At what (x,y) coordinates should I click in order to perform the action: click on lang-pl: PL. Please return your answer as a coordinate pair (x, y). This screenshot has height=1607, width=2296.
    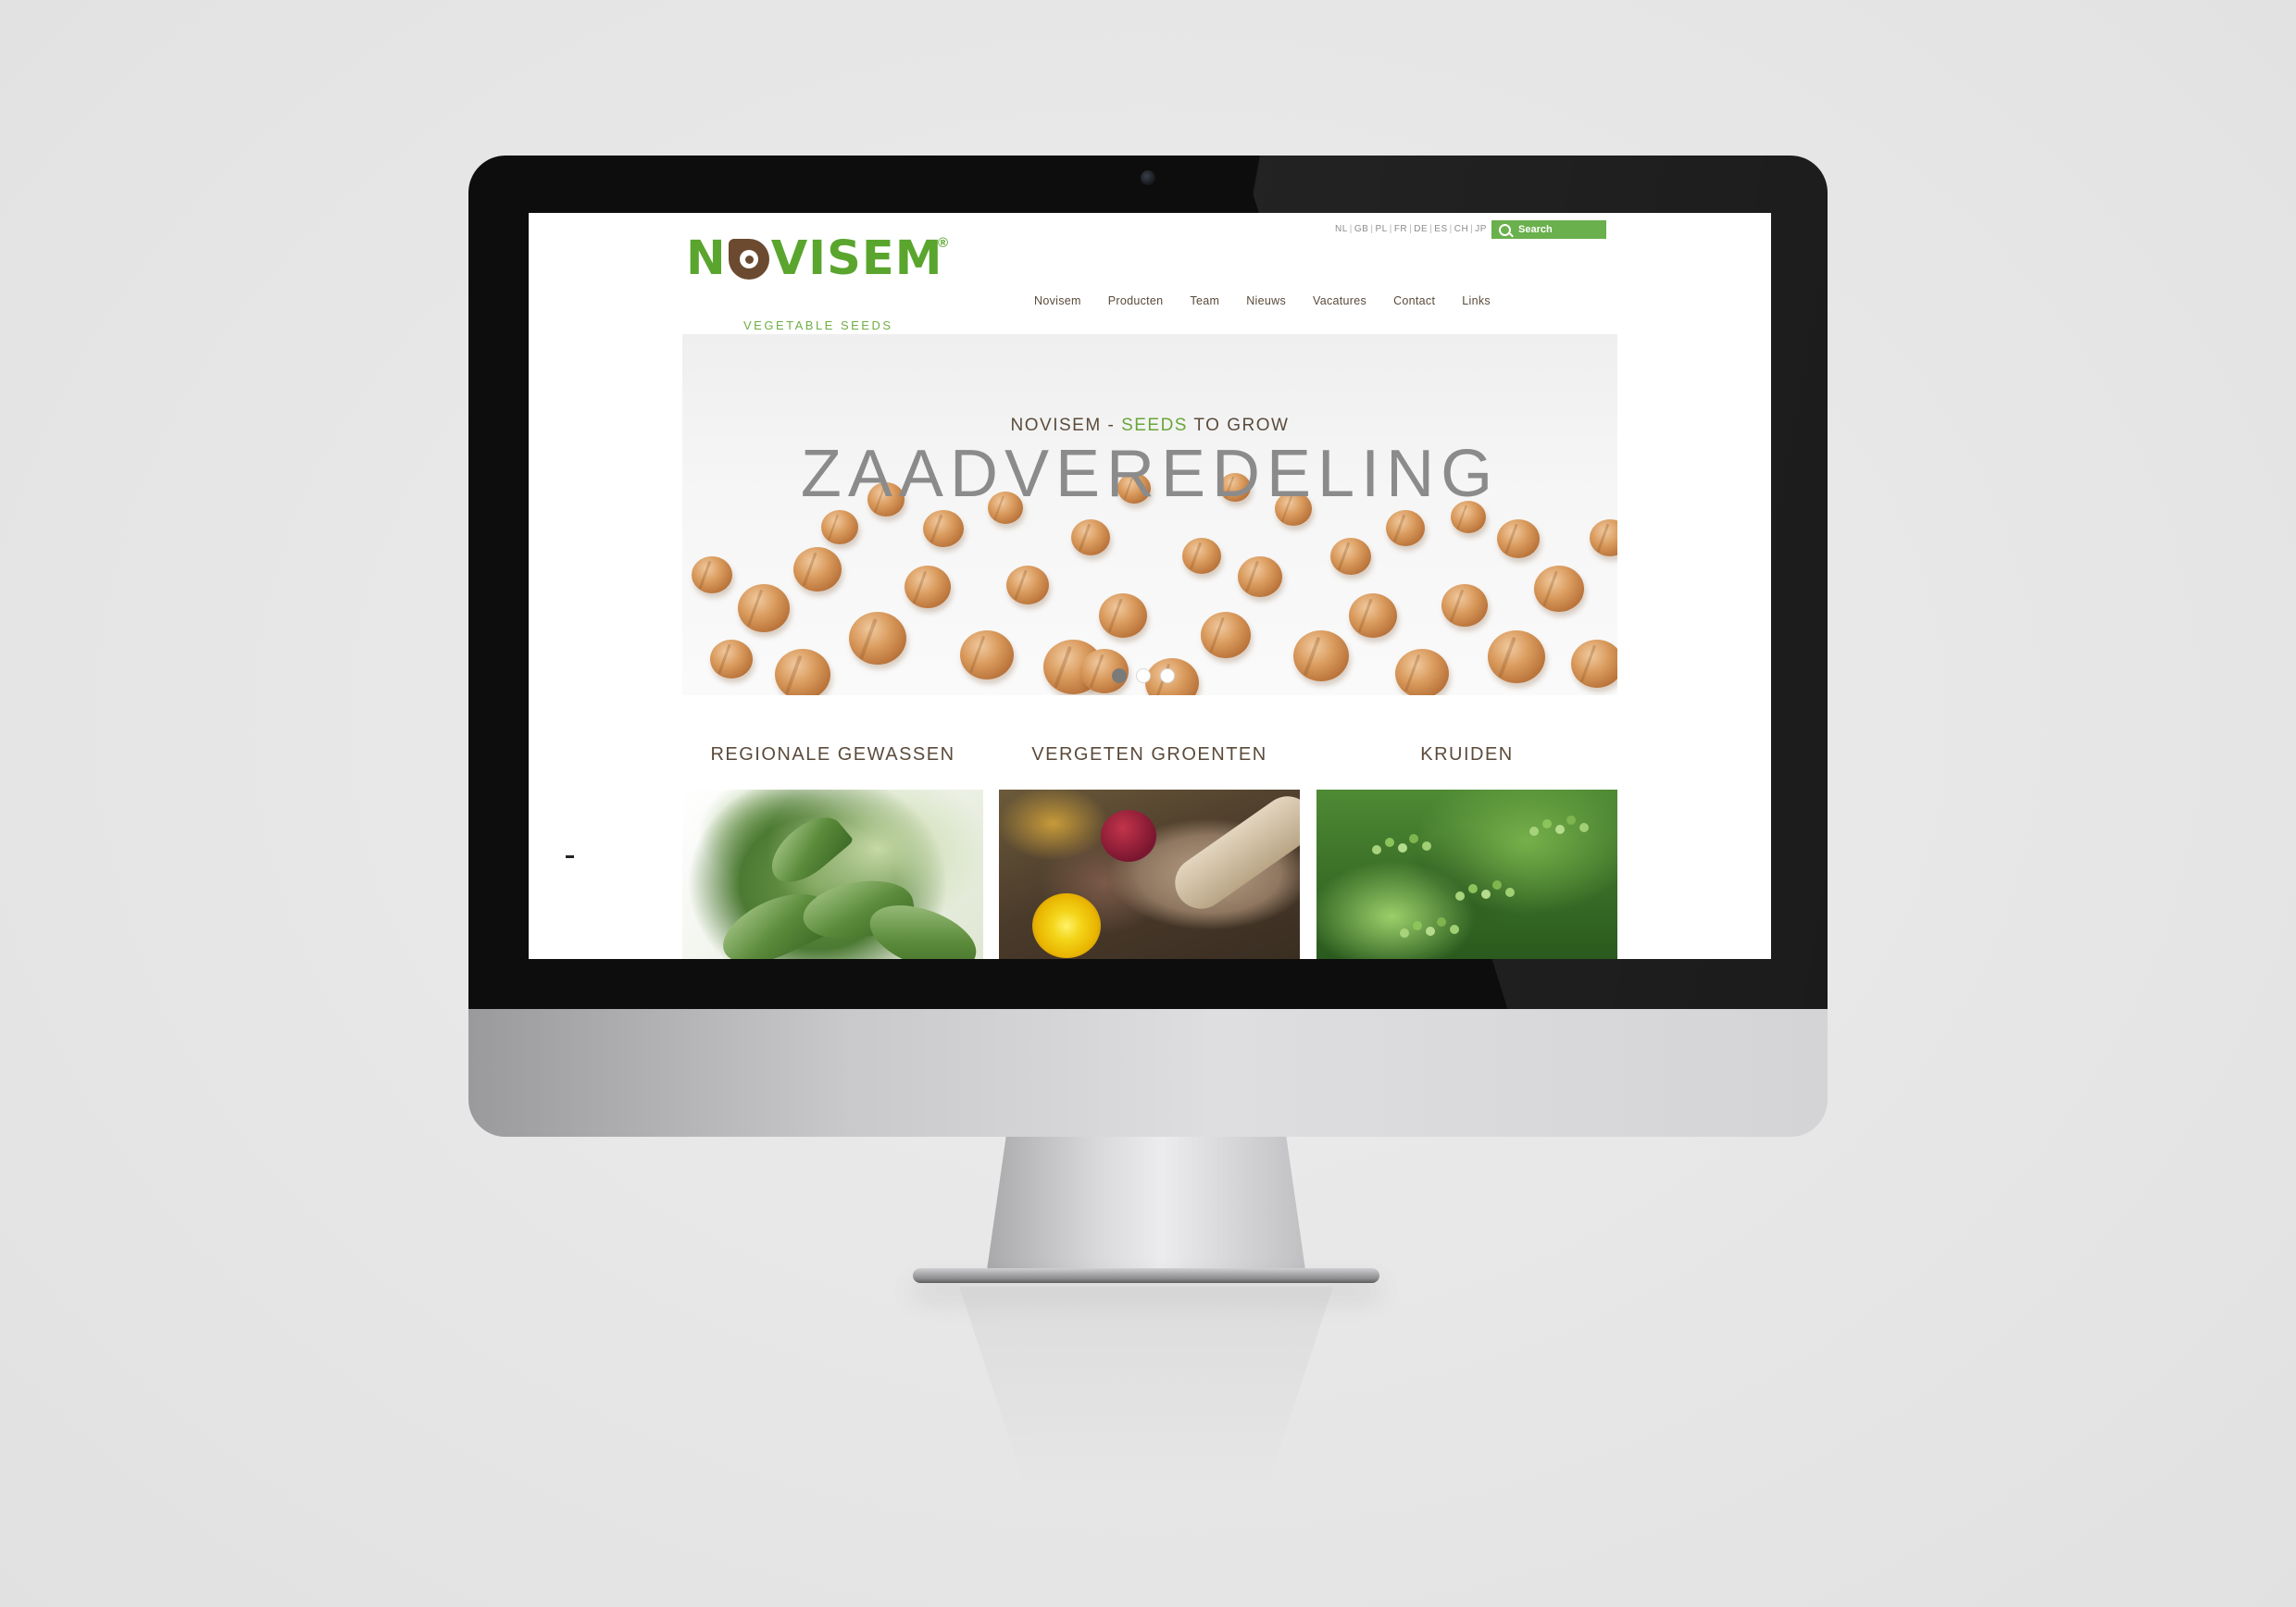
    Looking at the image, I should click on (1381, 229).